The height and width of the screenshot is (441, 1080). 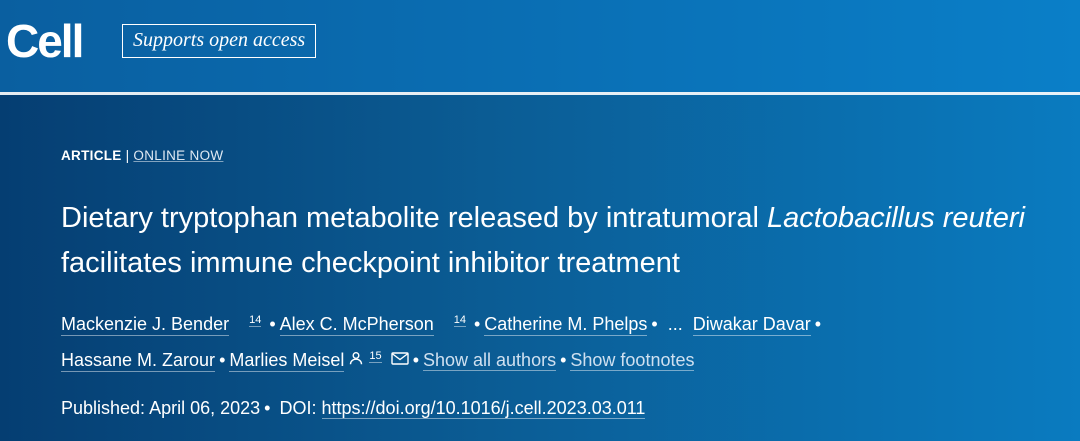 What do you see at coordinates (356, 325) in the screenshot?
I see `author-name: Alex C. McPherson` at bounding box center [356, 325].